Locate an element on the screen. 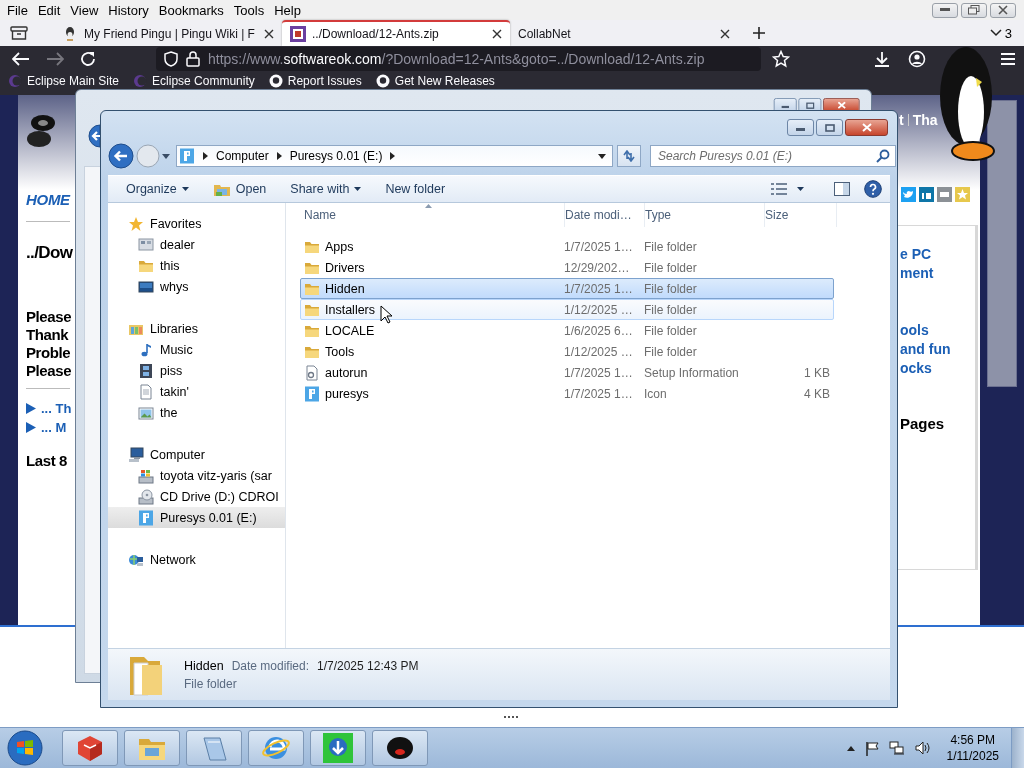  notice-text: Proble is located at coordinates (49, 353).